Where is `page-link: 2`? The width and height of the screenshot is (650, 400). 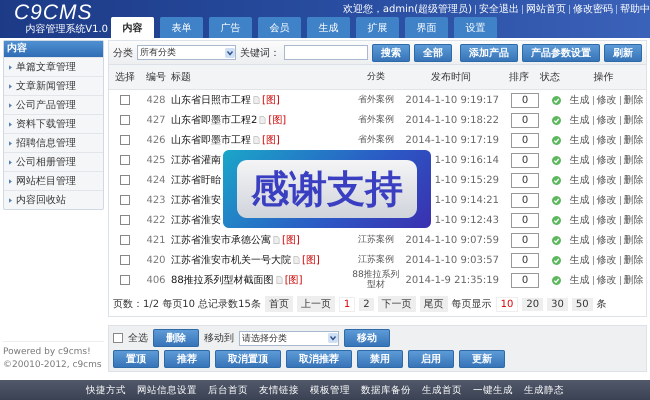 page-link: 2 is located at coordinates (366, 304).